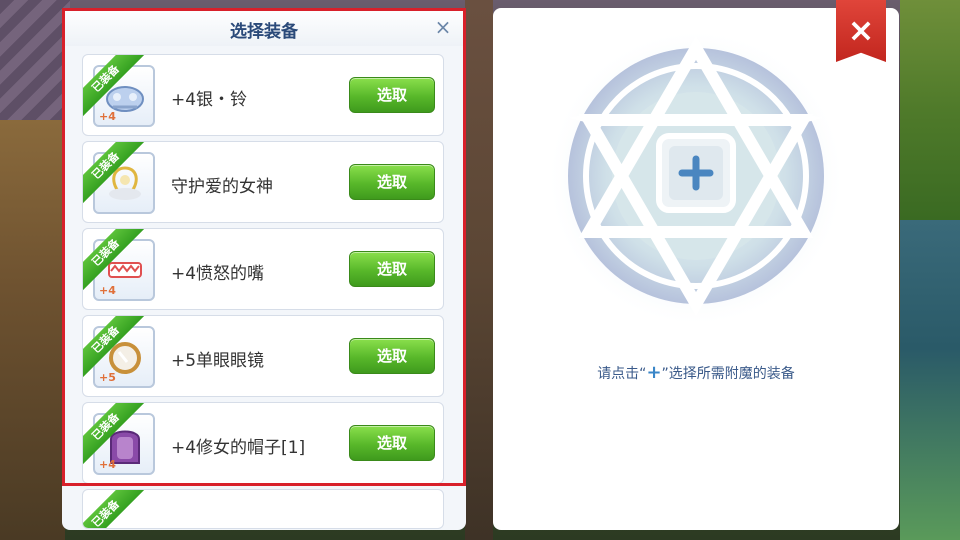 This screenshot has height=540, width=960. Describe the element at coordinates (263, 95) in the screenshot. I see `list-item: +4 已装备 +4银・铃 选取` at that location.